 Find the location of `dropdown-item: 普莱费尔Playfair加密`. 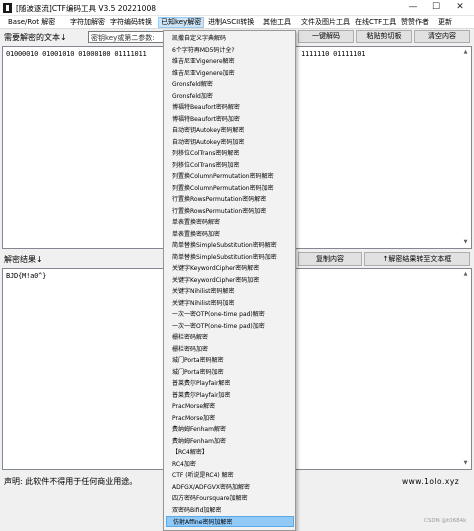

dropdown-item: 普莱费尔Playfair加密 is located at coordinates (201, 395).